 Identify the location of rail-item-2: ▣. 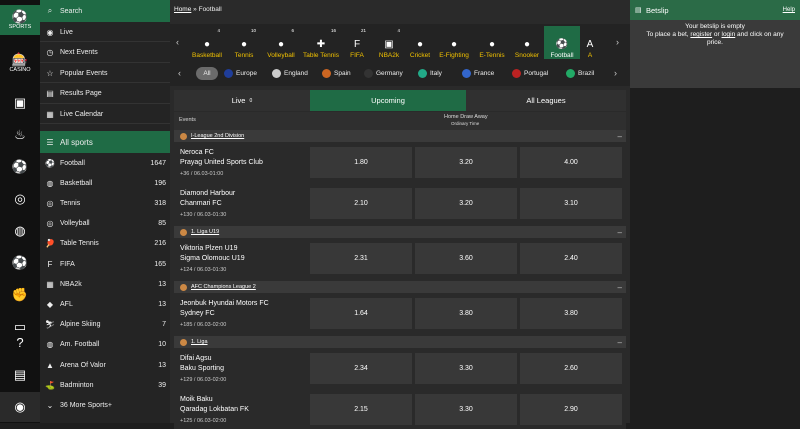
(20, 103).